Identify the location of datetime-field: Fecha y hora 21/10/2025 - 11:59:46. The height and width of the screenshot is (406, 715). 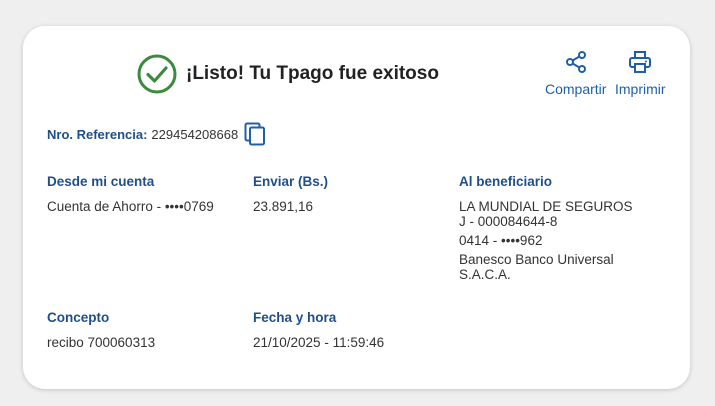
(318, 330).